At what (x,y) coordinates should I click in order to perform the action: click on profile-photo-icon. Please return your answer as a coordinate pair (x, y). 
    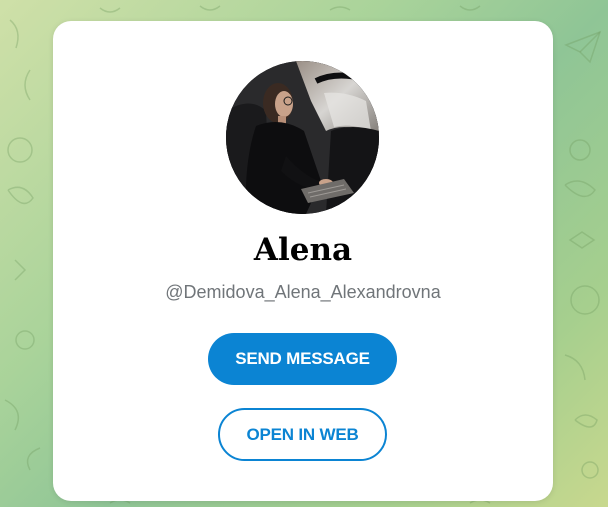
    Looking at the image, I should click on (302, 137).